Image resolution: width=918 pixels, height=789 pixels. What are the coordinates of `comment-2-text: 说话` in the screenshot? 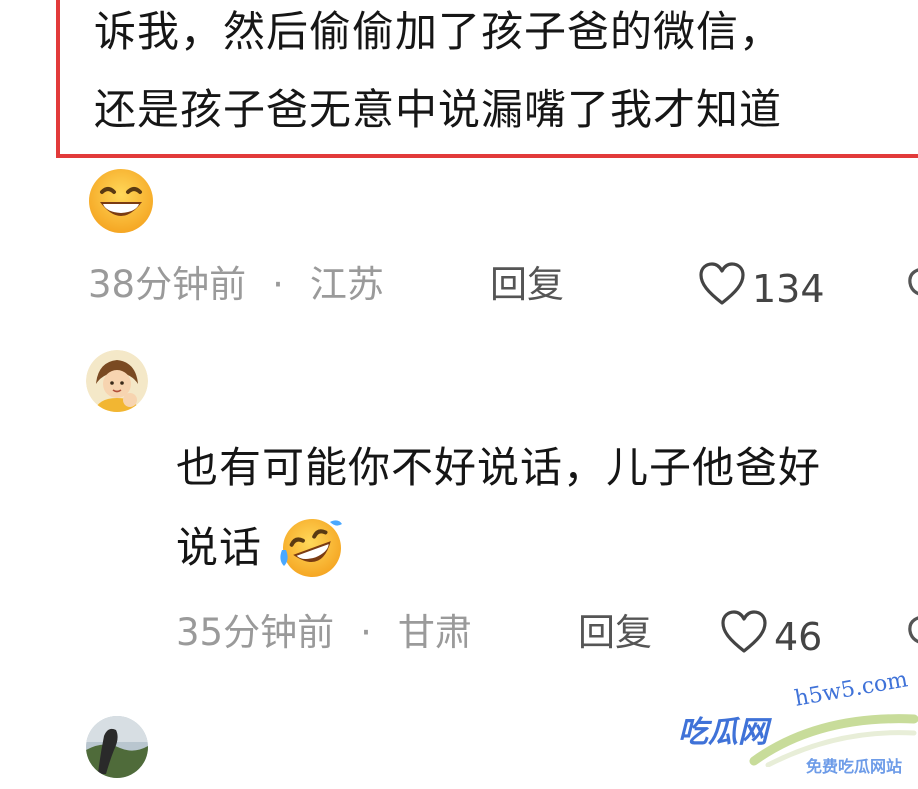 It's located at (219, 547).